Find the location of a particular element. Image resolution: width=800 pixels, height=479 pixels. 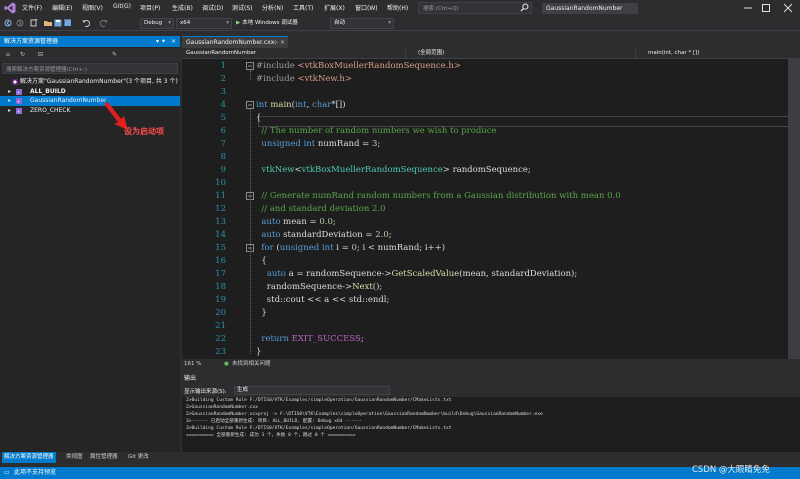

tree-item-label: ZERO_CHECK is located at coordinates (50, 110).